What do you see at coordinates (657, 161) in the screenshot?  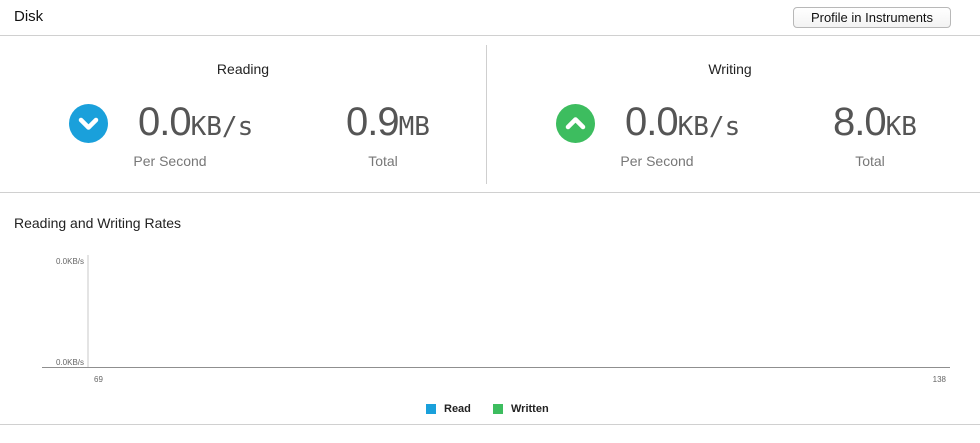 I see `writing-rate-label: Per Second` at bounding box center [657, 161].